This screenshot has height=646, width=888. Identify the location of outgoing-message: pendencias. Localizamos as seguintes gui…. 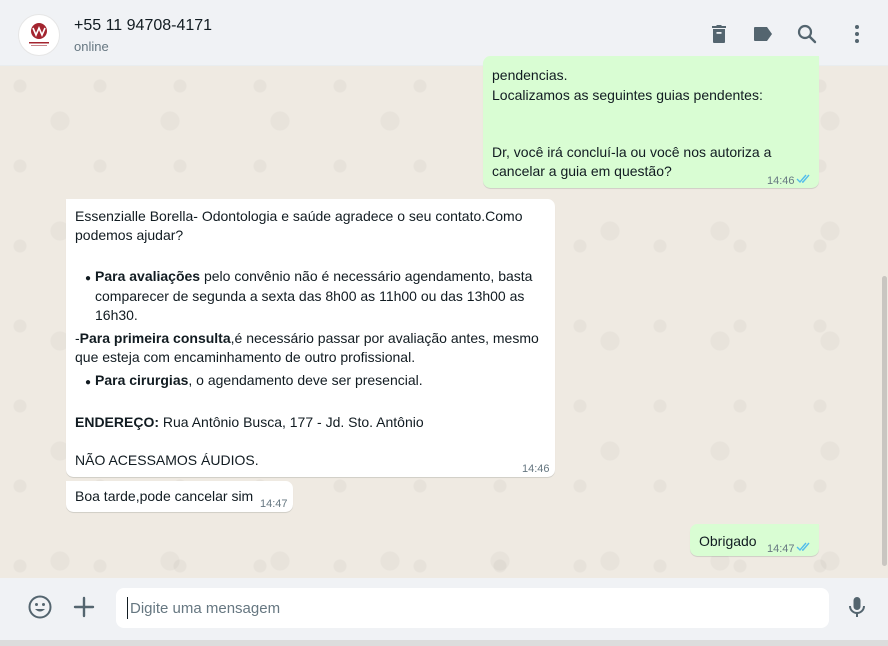
(651, 122).